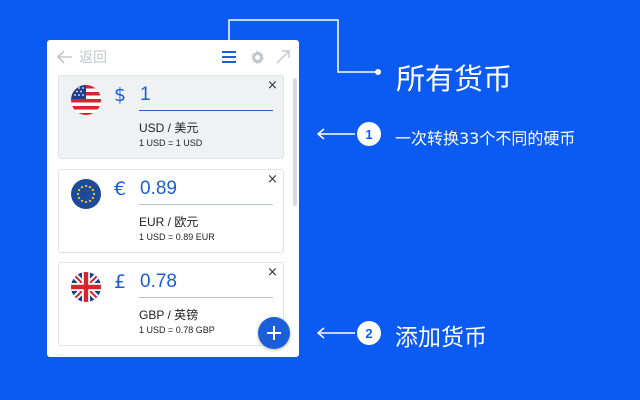 The height and width of the screenshot is (400, 640). I want to click on callout-text-2: 添加货币, so click(441, 338).